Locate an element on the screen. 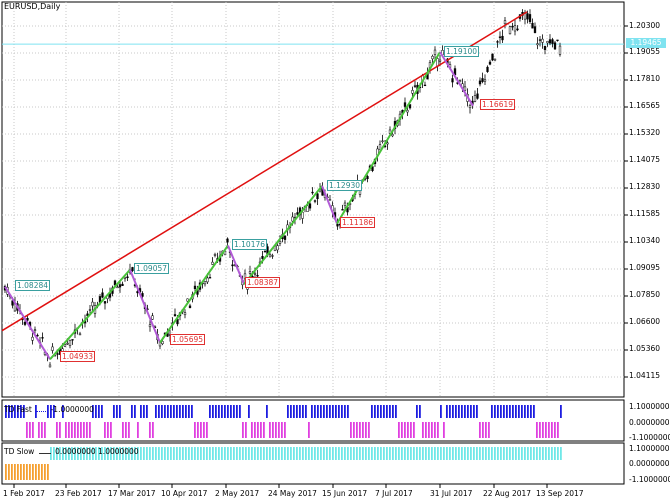  td-fast-axis-tick: 0.0000000 is located at coordinates (649, 422).